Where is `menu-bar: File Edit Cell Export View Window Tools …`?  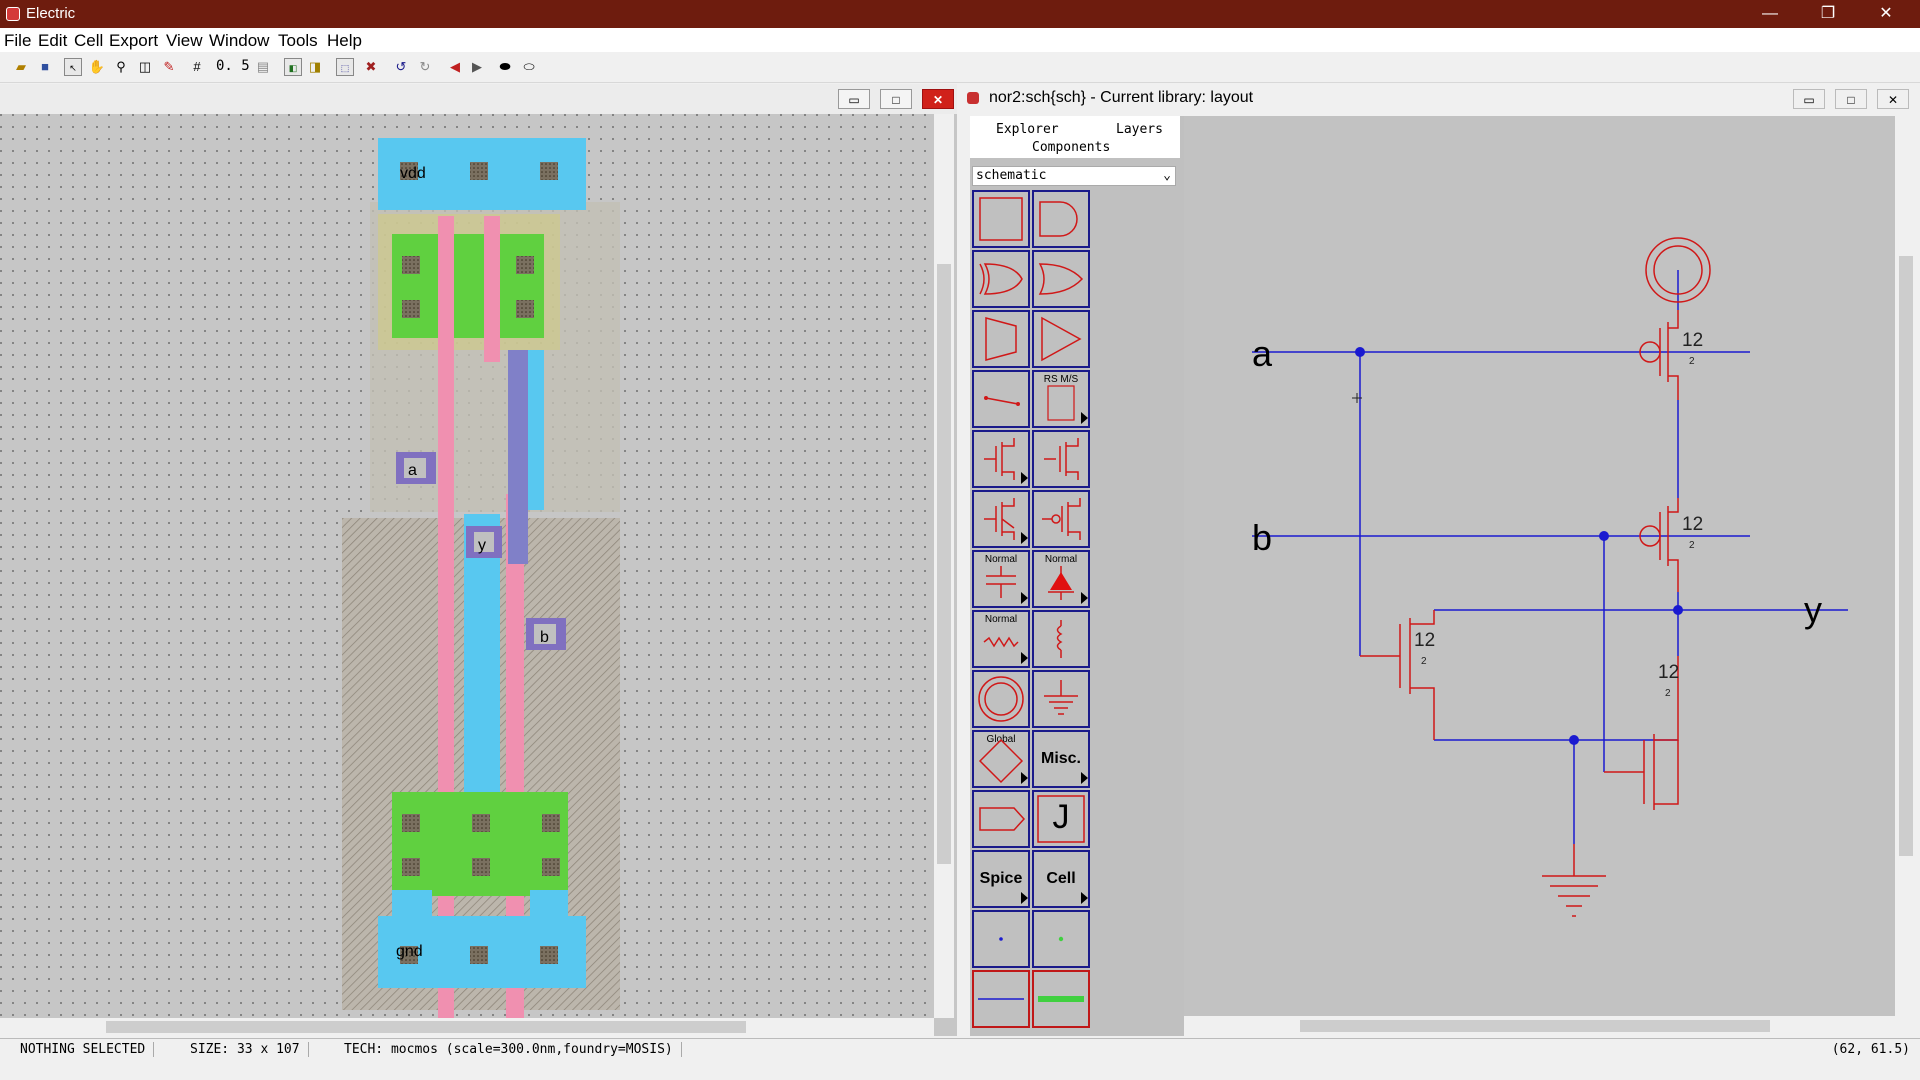
menu-bar: File Edit Cell Export View Window Tools … is located at coordinates (960, 40).